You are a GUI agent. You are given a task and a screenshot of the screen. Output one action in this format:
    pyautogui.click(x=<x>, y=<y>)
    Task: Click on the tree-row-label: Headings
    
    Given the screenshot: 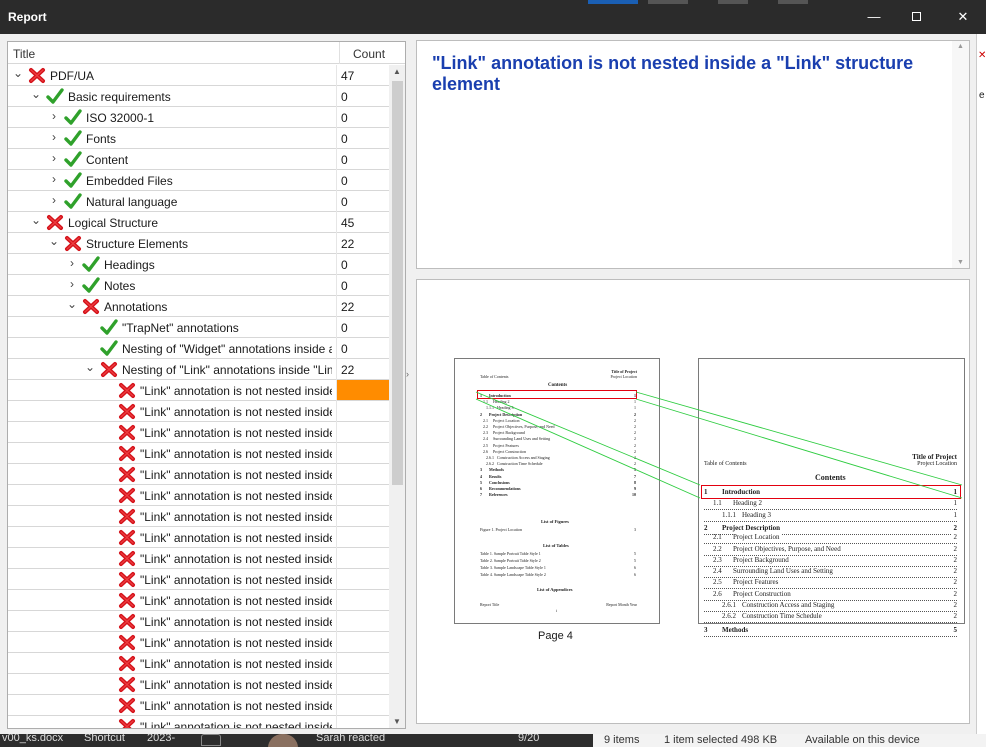 What is the action you would take?
    pyautogui.click(x=129, y=265)
    